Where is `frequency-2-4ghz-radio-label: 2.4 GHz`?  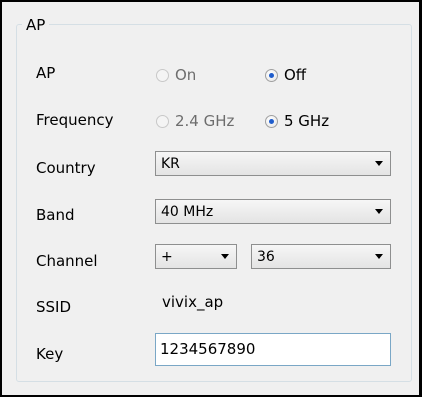
frequency-2-4ghz-radio-label: 2.4 GHz is located at coordinates (205, 121).